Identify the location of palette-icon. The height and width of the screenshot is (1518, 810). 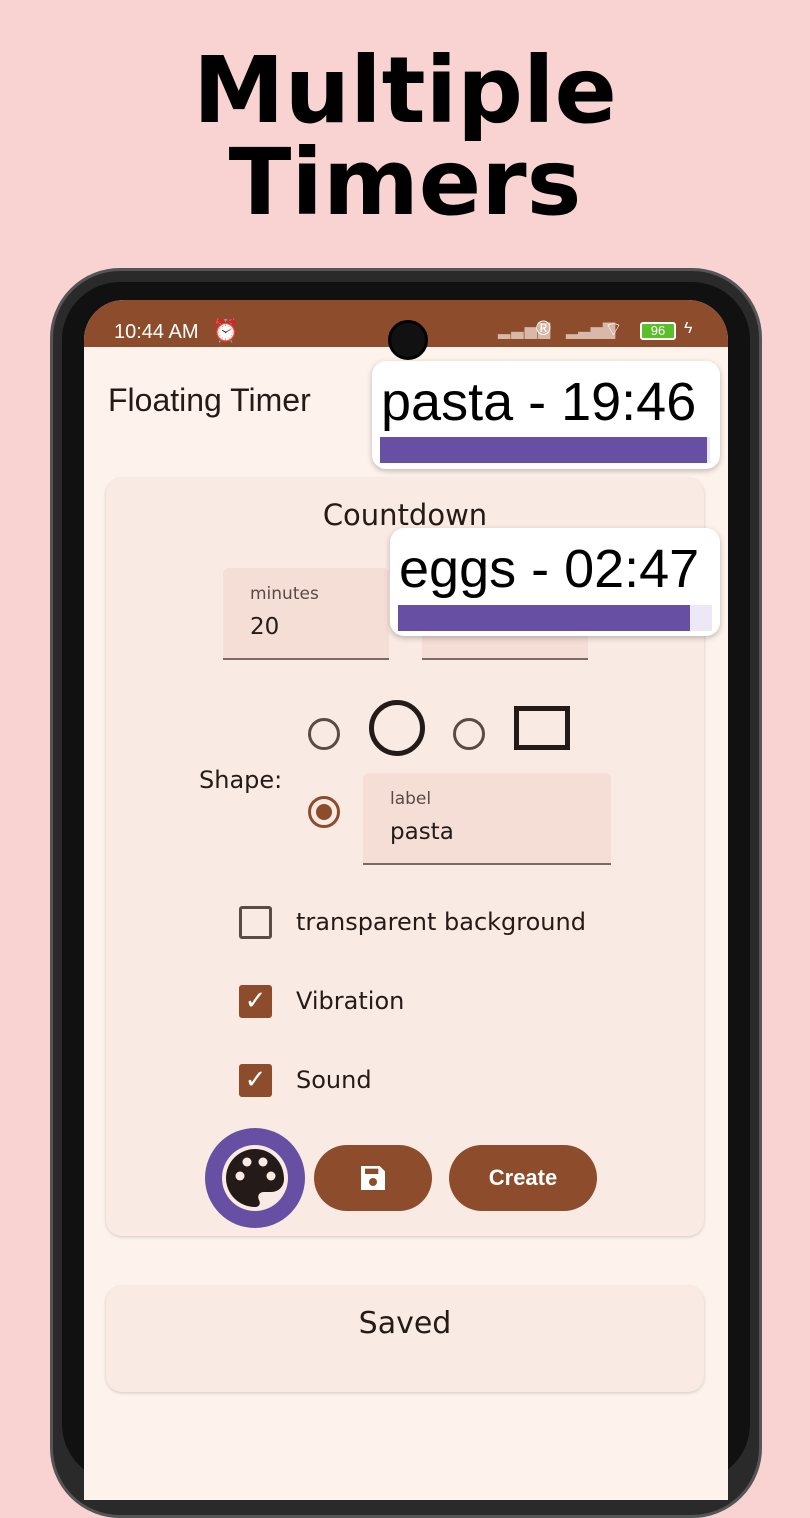
(255, 1178).